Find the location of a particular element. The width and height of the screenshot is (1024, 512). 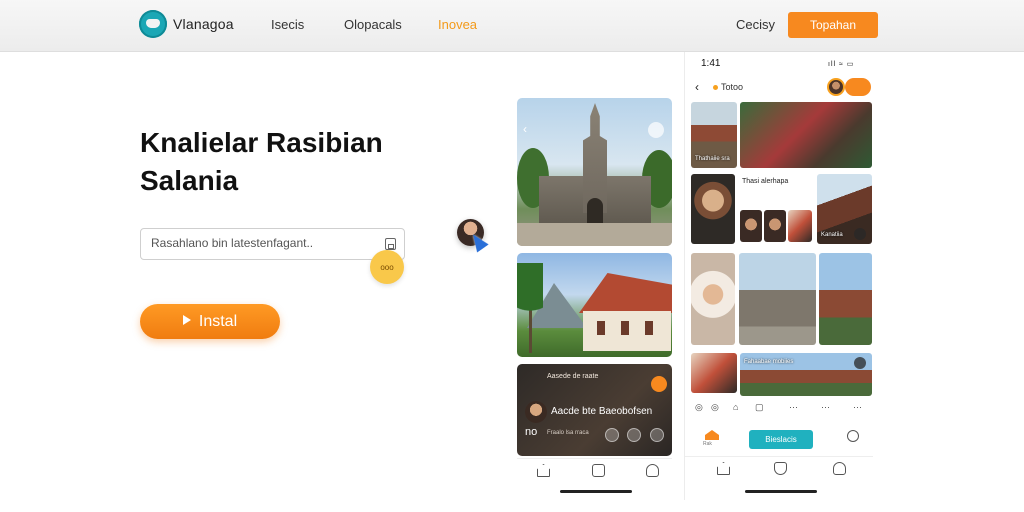

tile-label: Thathaiie sra is located at coordinates (712, 159).